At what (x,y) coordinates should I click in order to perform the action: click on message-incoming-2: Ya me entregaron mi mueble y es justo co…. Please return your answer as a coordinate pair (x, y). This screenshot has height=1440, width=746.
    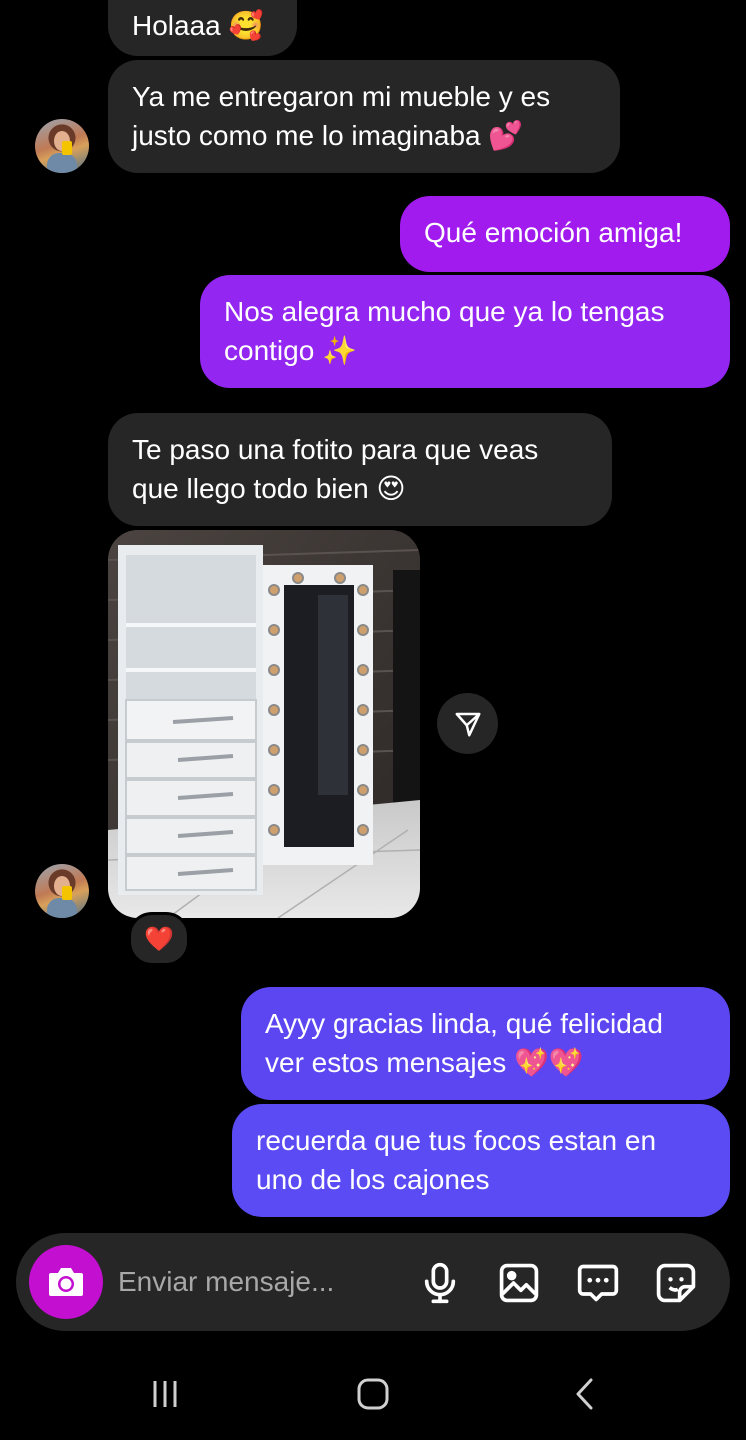
    Looking at the image, I should click on (364, 116).